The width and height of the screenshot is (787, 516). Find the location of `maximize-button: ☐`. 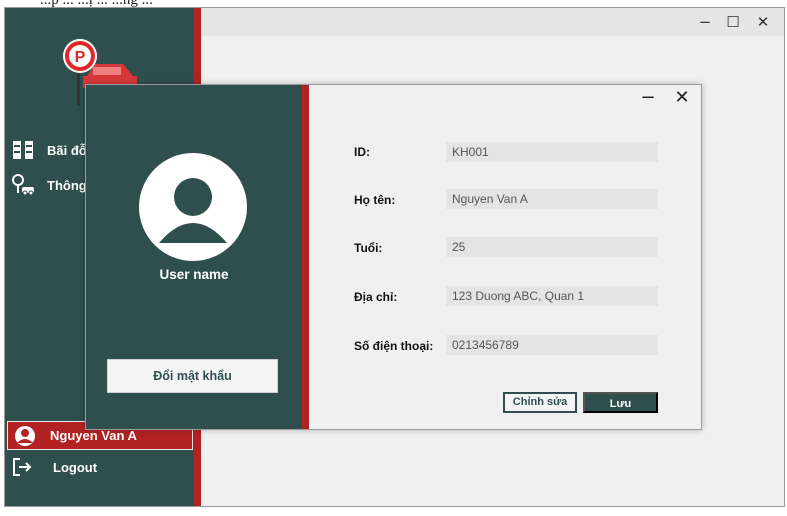

maximize-button: ☐ is located at coordinates (733, 22).